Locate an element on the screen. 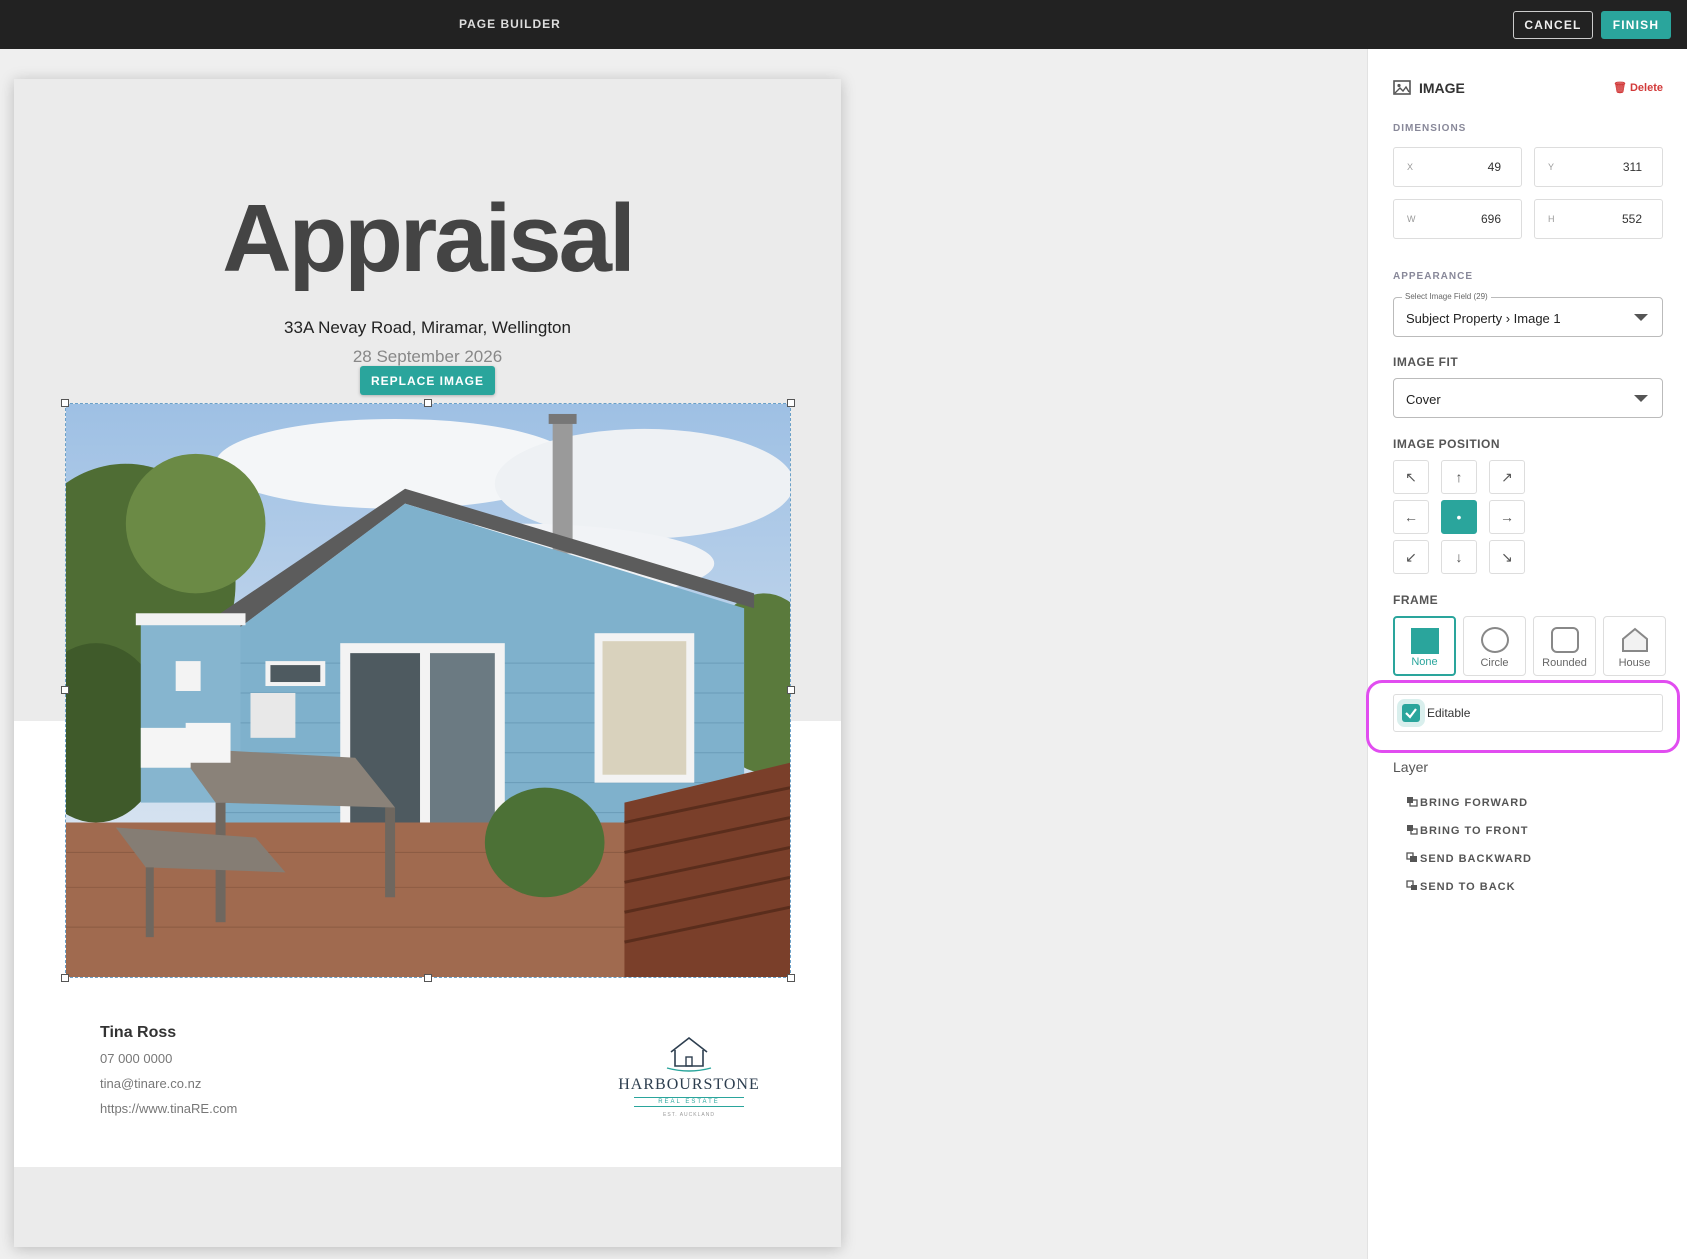  resize-handle-left is located at coordinates (65, 690).